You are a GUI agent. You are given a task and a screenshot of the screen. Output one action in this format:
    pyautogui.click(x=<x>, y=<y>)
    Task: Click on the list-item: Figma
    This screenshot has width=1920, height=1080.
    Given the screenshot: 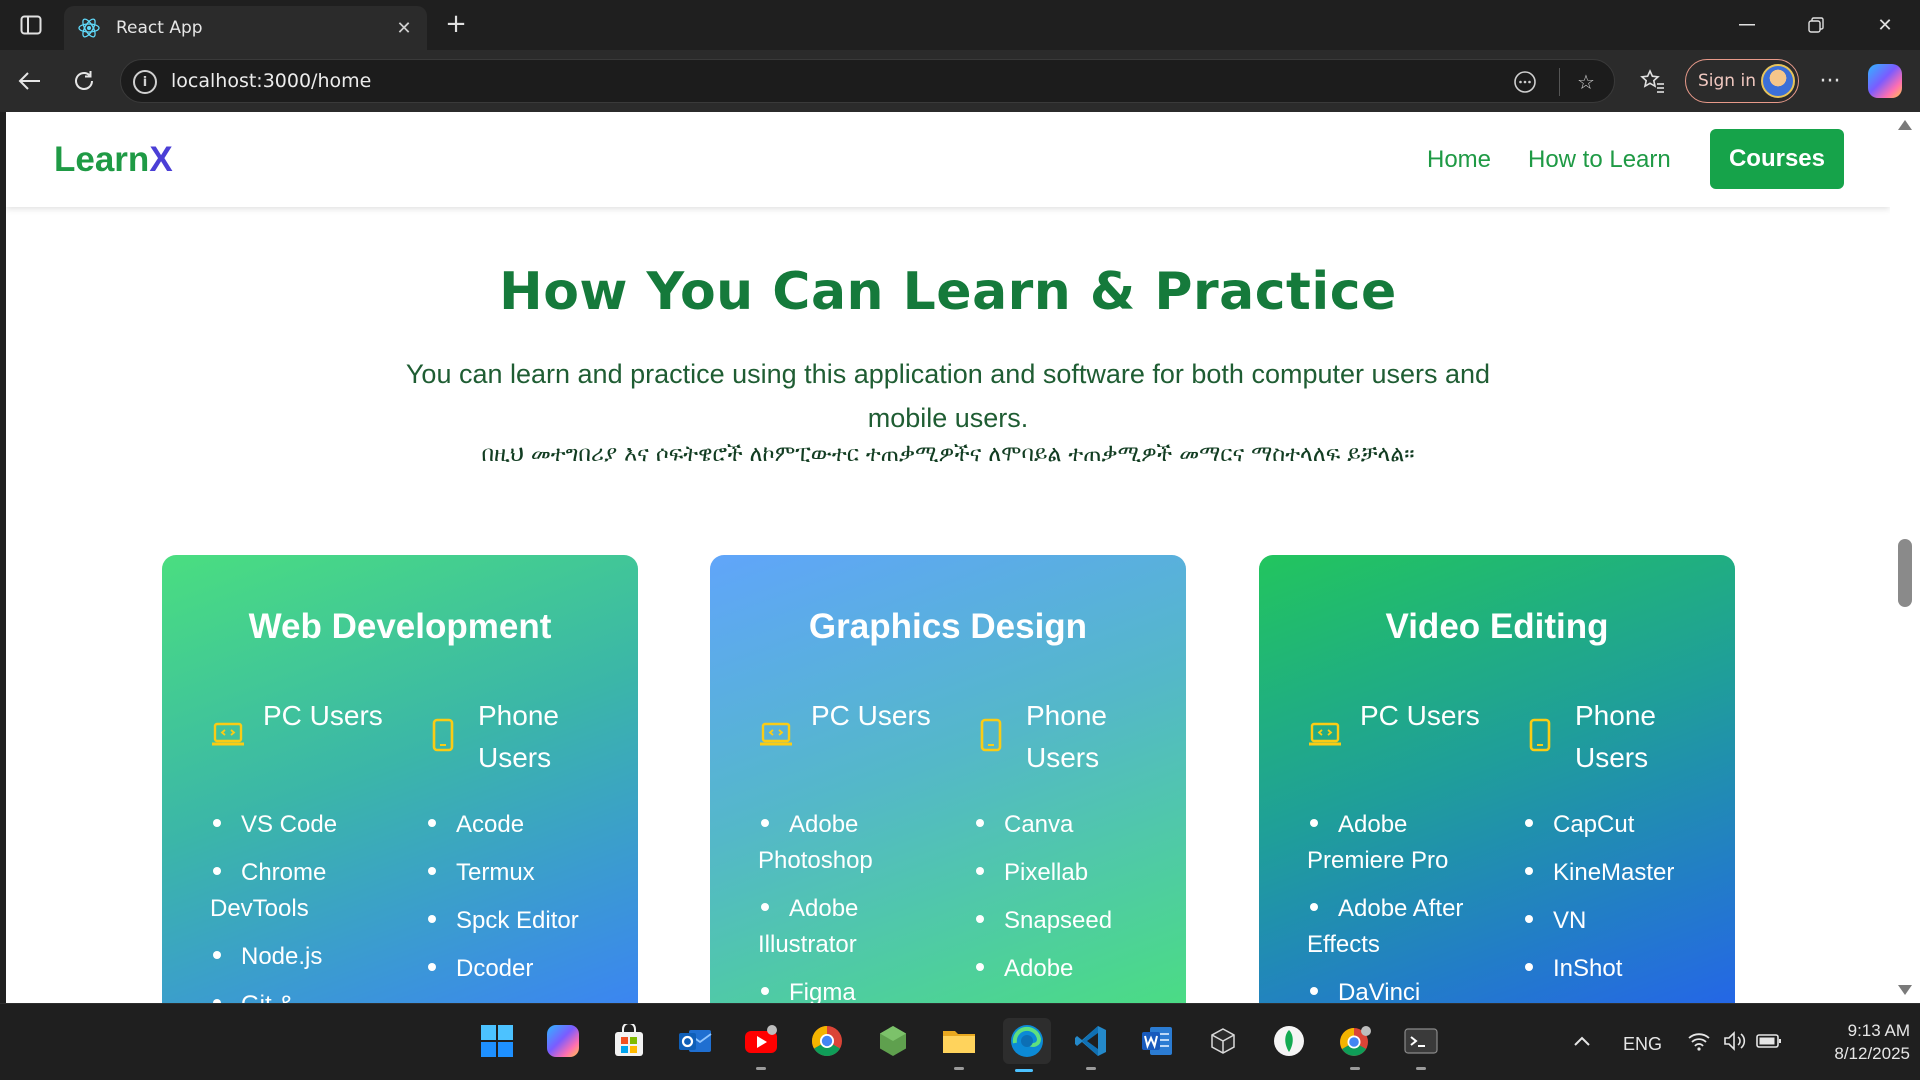 What is the action you would take?
    pyautogui.click(x=858, y=989)
    